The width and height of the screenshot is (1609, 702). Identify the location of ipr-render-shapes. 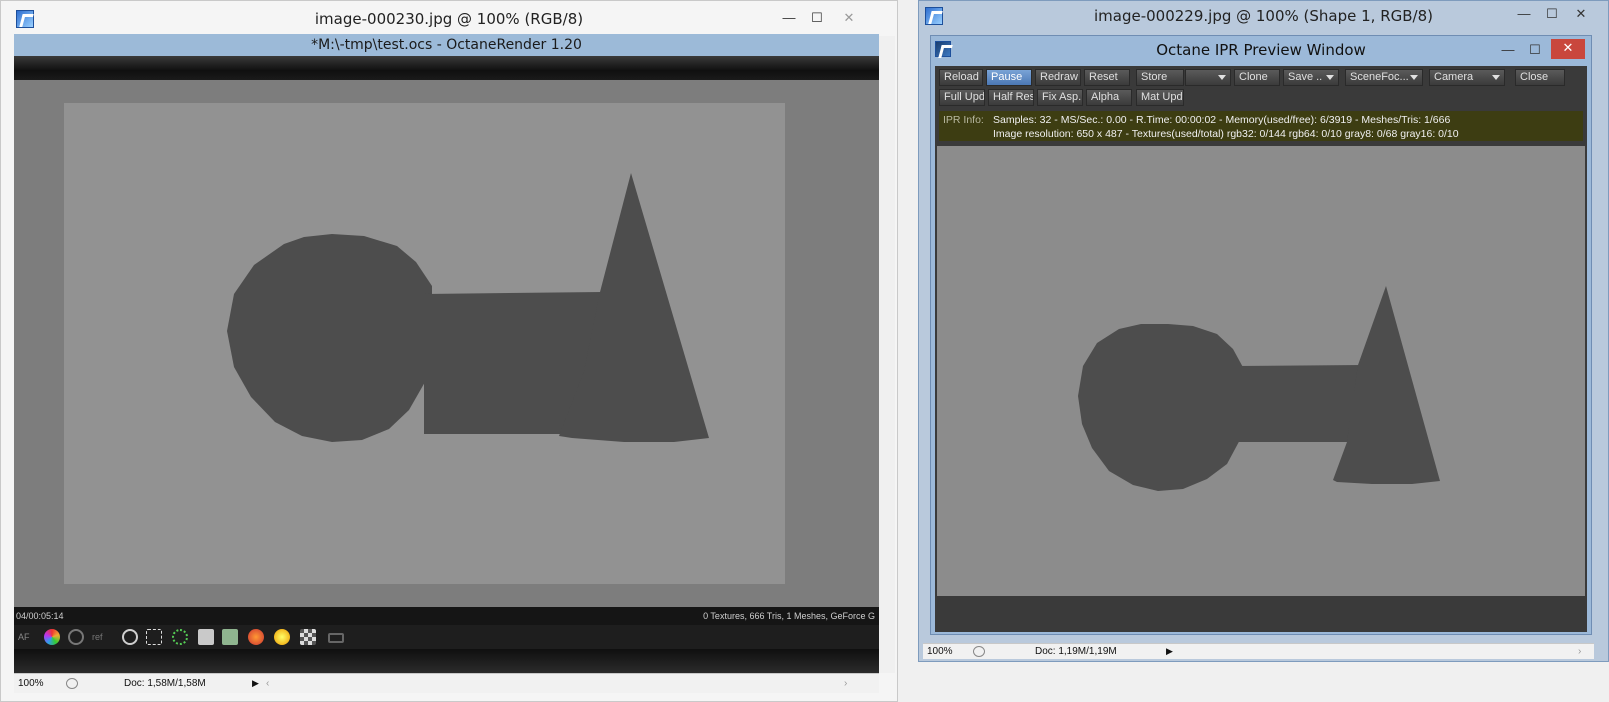
(1259, 388).